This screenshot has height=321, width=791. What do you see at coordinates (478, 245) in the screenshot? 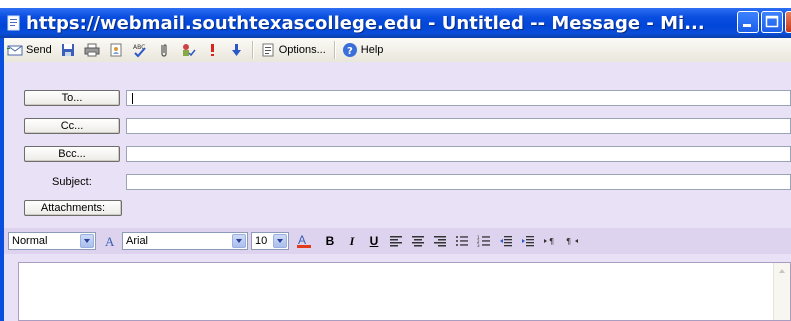
I see `svg-text: 3` at bounding box center [478, 245].